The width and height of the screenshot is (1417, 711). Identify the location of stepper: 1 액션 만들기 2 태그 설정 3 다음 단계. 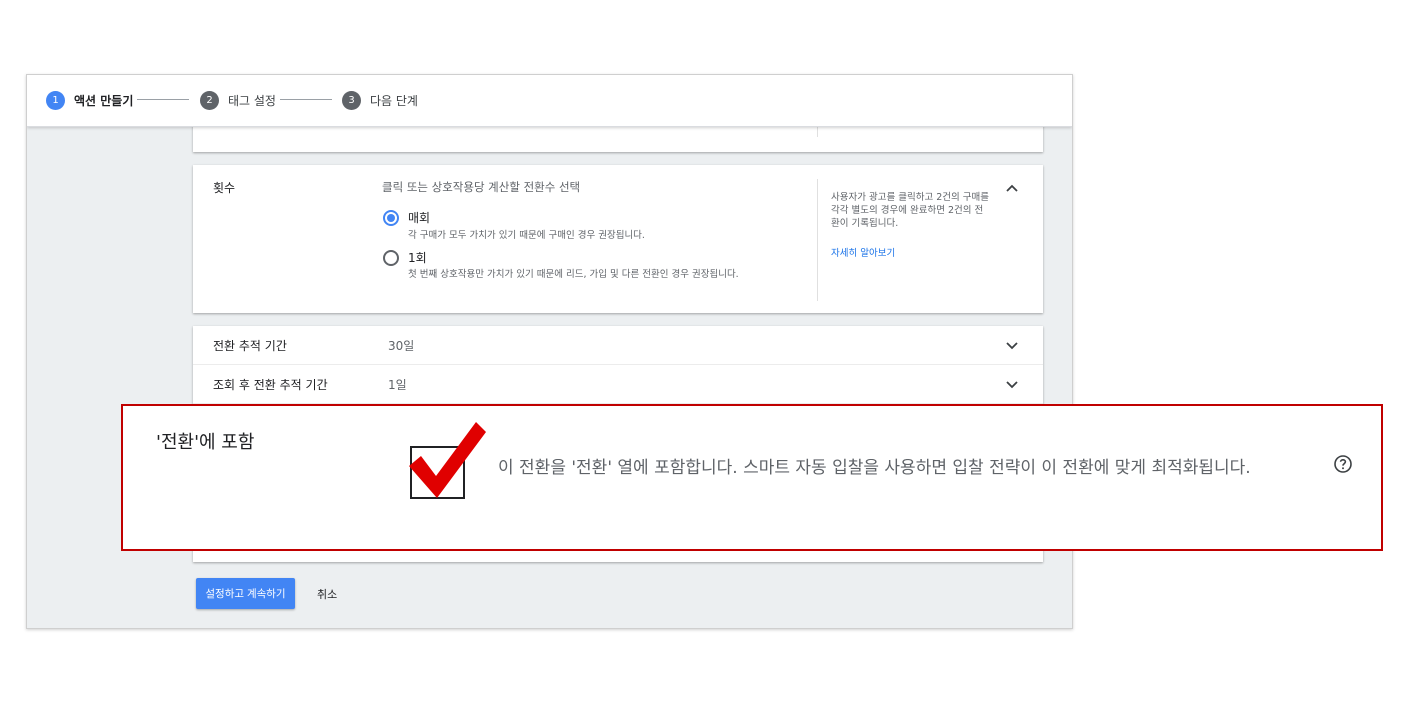
(549, 101).